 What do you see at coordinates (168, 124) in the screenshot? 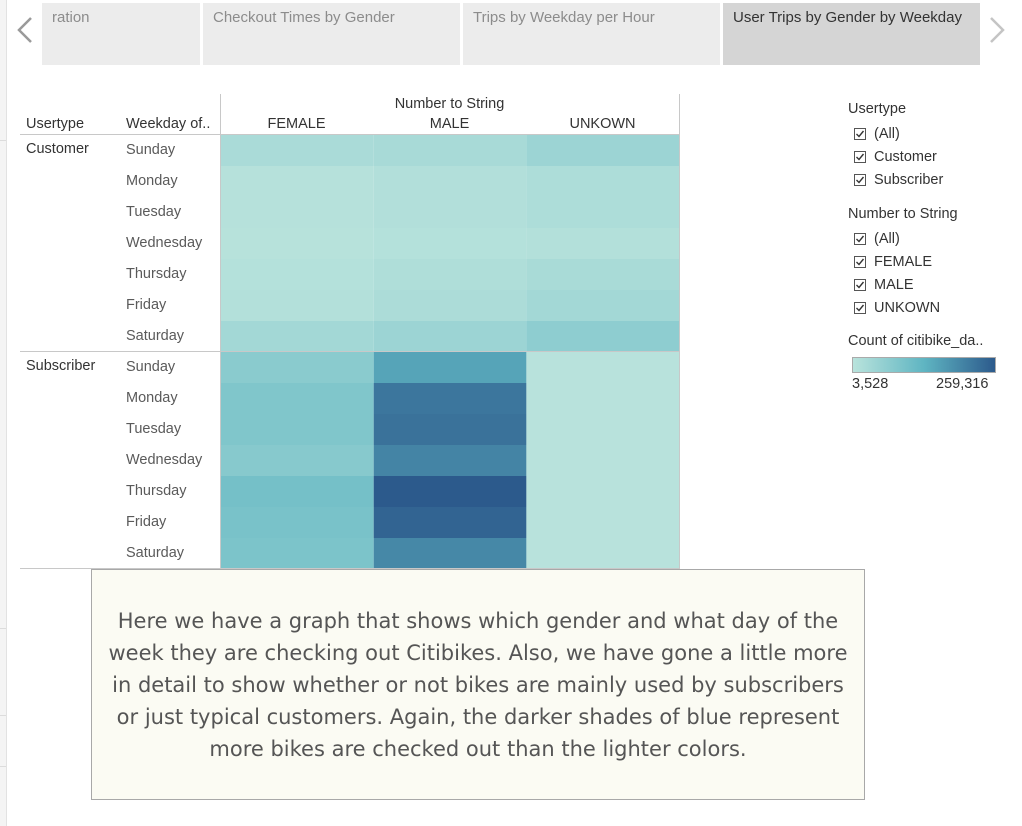
I see `row-header-weekday: Weekday of..` at bounding box center [168, 124].